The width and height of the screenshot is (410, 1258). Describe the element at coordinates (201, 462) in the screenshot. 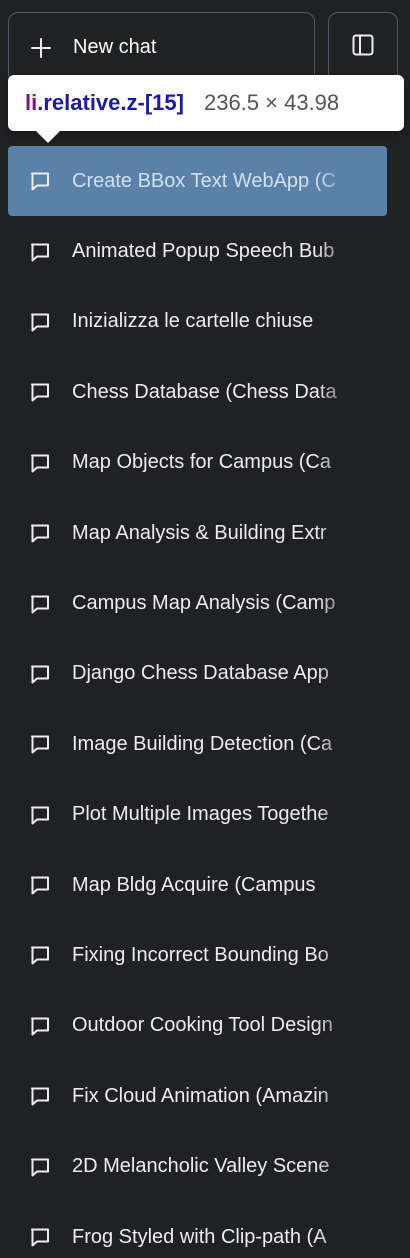

I see `chat-history-title: Map Objects for Campus (Ca` at that location.